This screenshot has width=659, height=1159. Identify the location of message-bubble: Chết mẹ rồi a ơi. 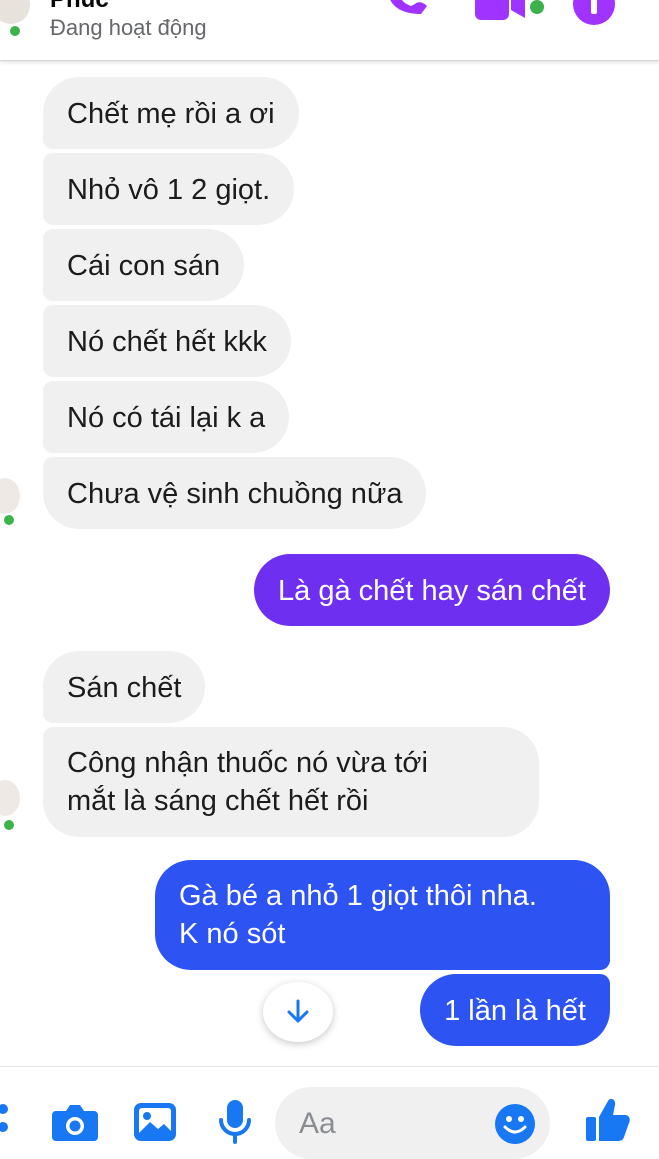
(171, 113).